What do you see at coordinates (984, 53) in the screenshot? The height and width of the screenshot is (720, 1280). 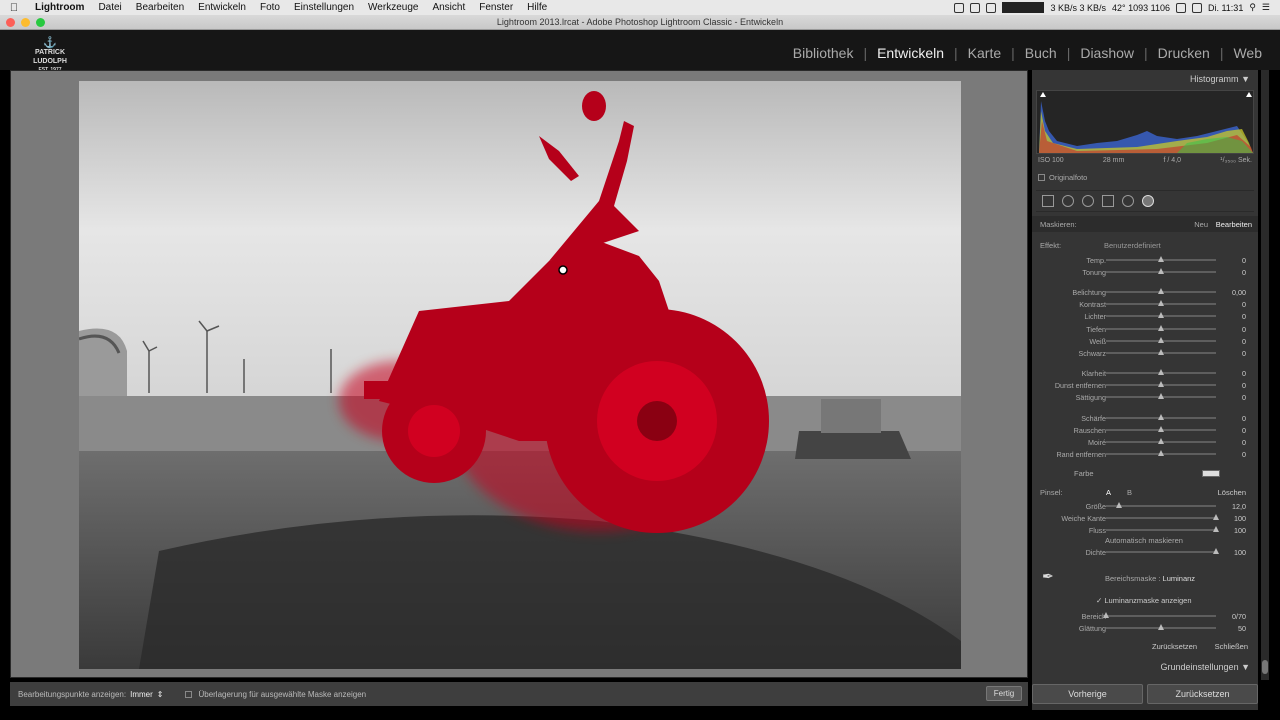 I see `module-karte: Karte` at bounding box center [984, 53].